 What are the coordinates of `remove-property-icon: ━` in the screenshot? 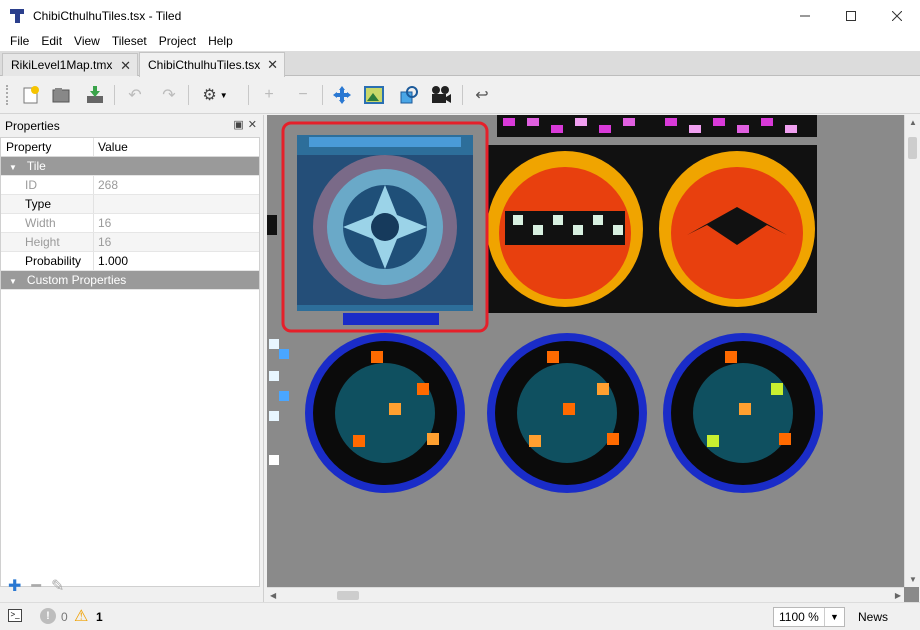 It's located at (36, 586).